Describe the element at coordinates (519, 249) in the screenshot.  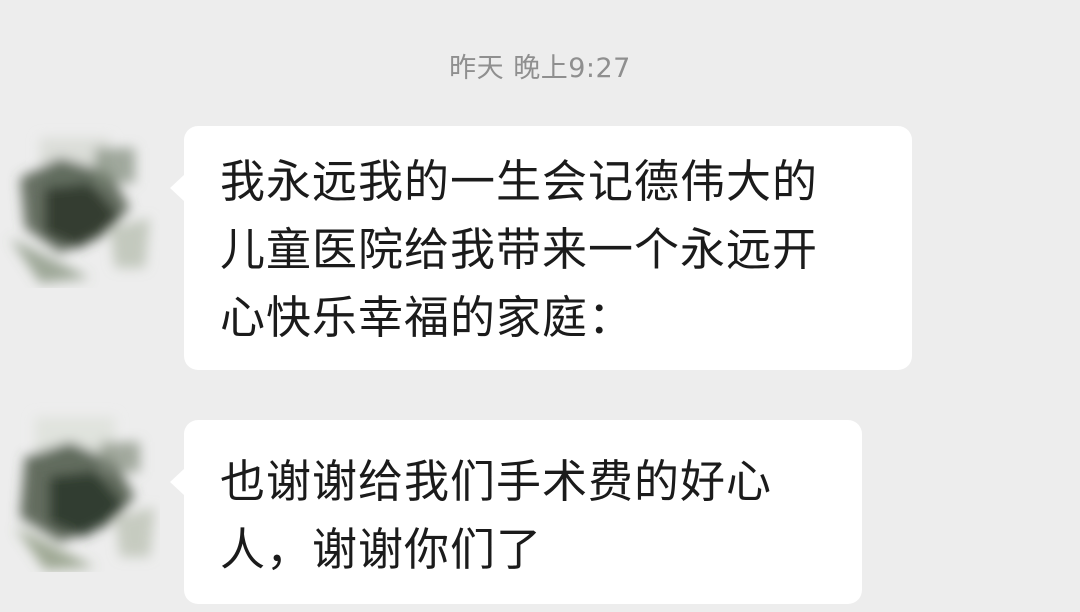
I see `message-text-line: 儿童医院给我带来一个永远开` at that location.